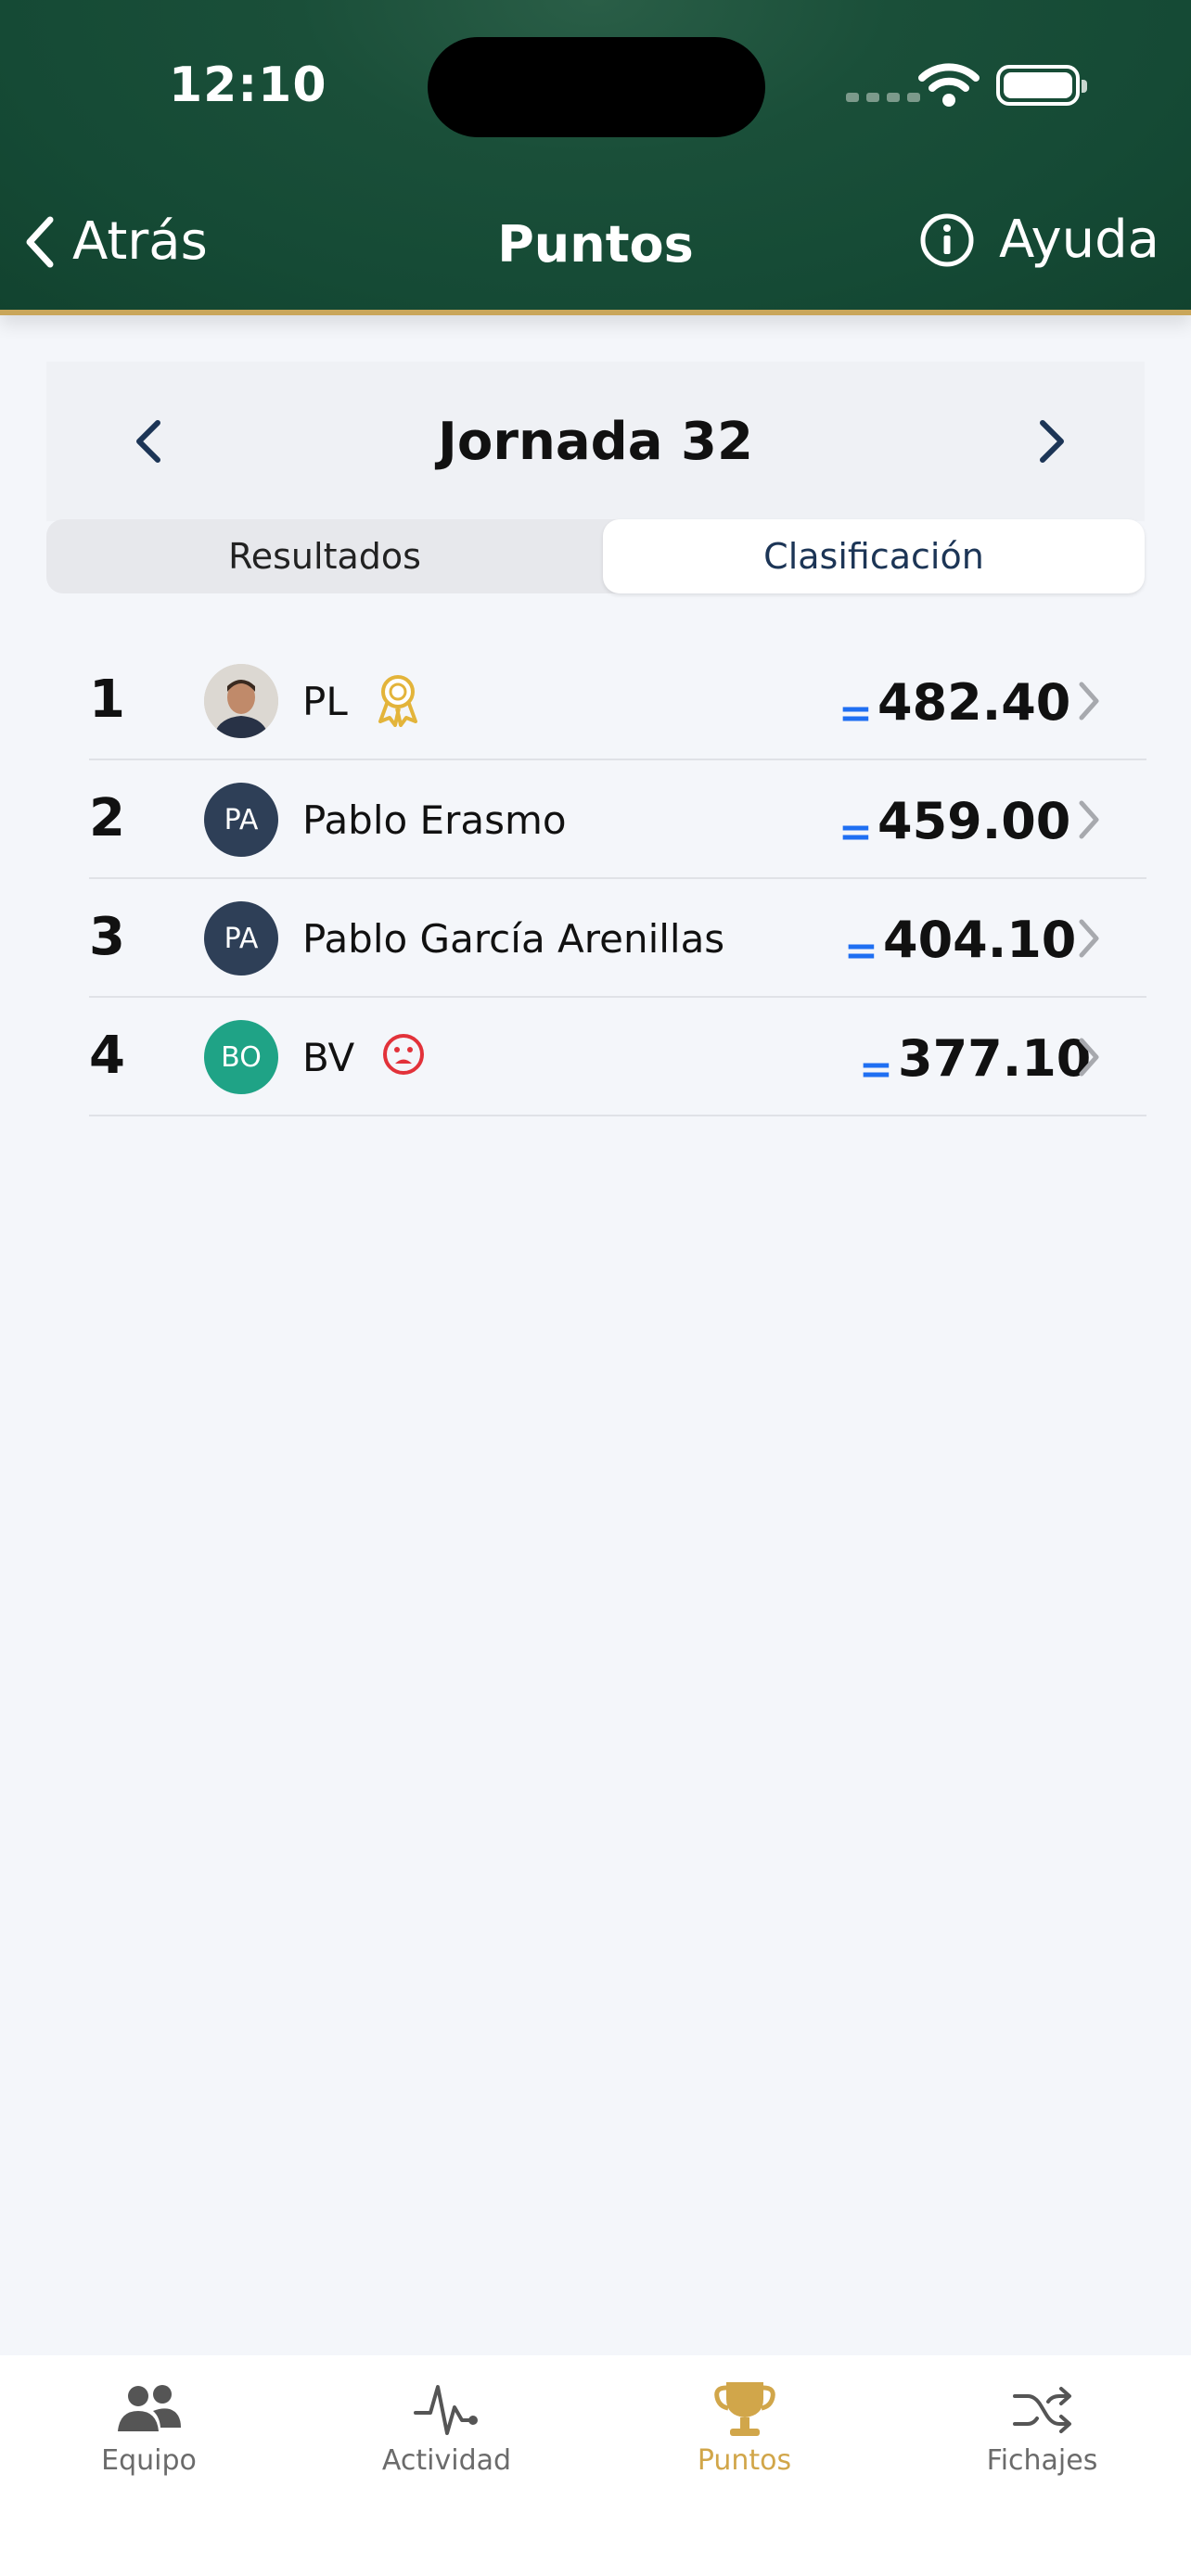 The image size is (1191, 2576). What do you see at coordinates (947, 239) in the screenshot?
I see `info-icon` at bounding box center [947, 239].